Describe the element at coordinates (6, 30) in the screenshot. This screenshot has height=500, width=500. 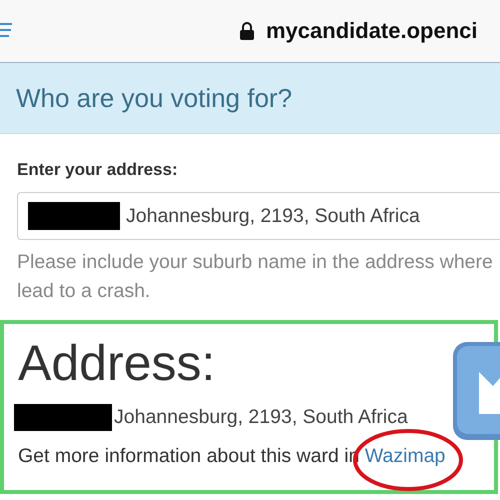
I see `menu-icon` at that location.